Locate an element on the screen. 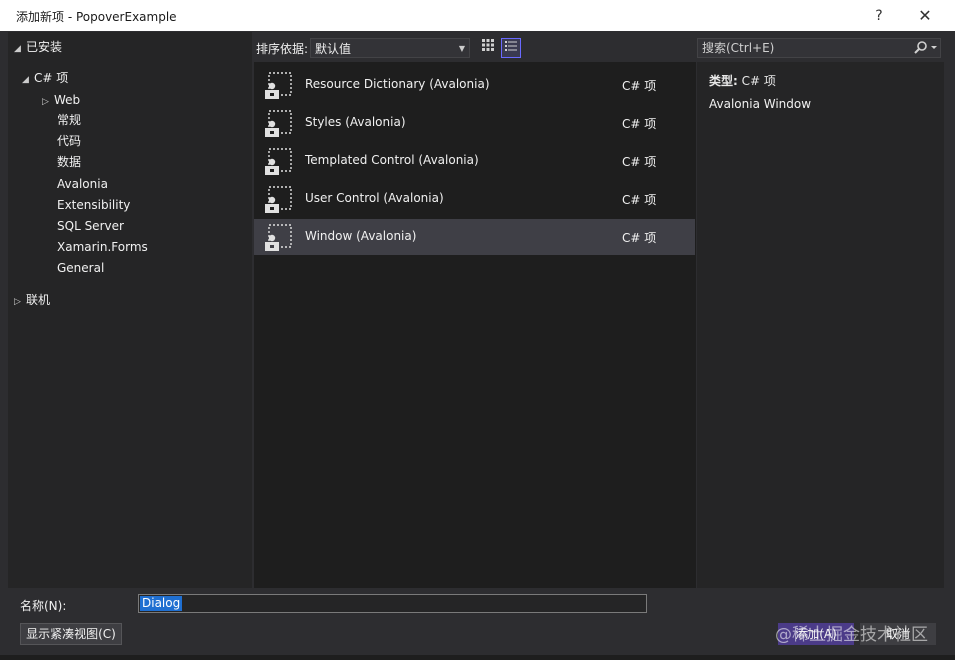 The image size is (955, 660). tree-node-label: 联机 is located at coordinates (38, 300).